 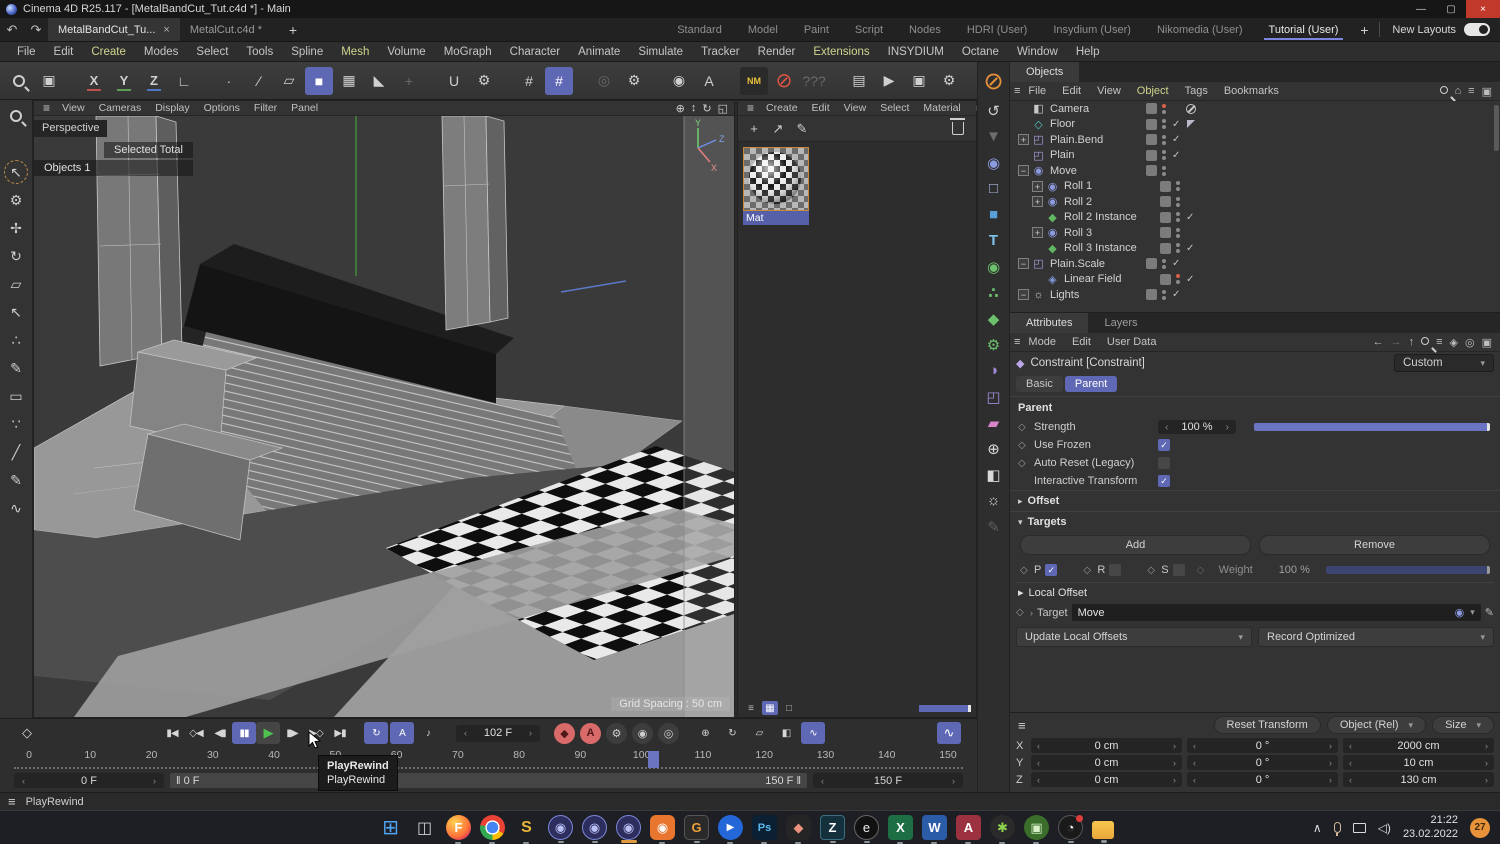 What do you see at coordinates (1255, 140) in the screenshot?
I see `tree-row: + Plain.Bend ✓` at bounding box center [1255, 140].